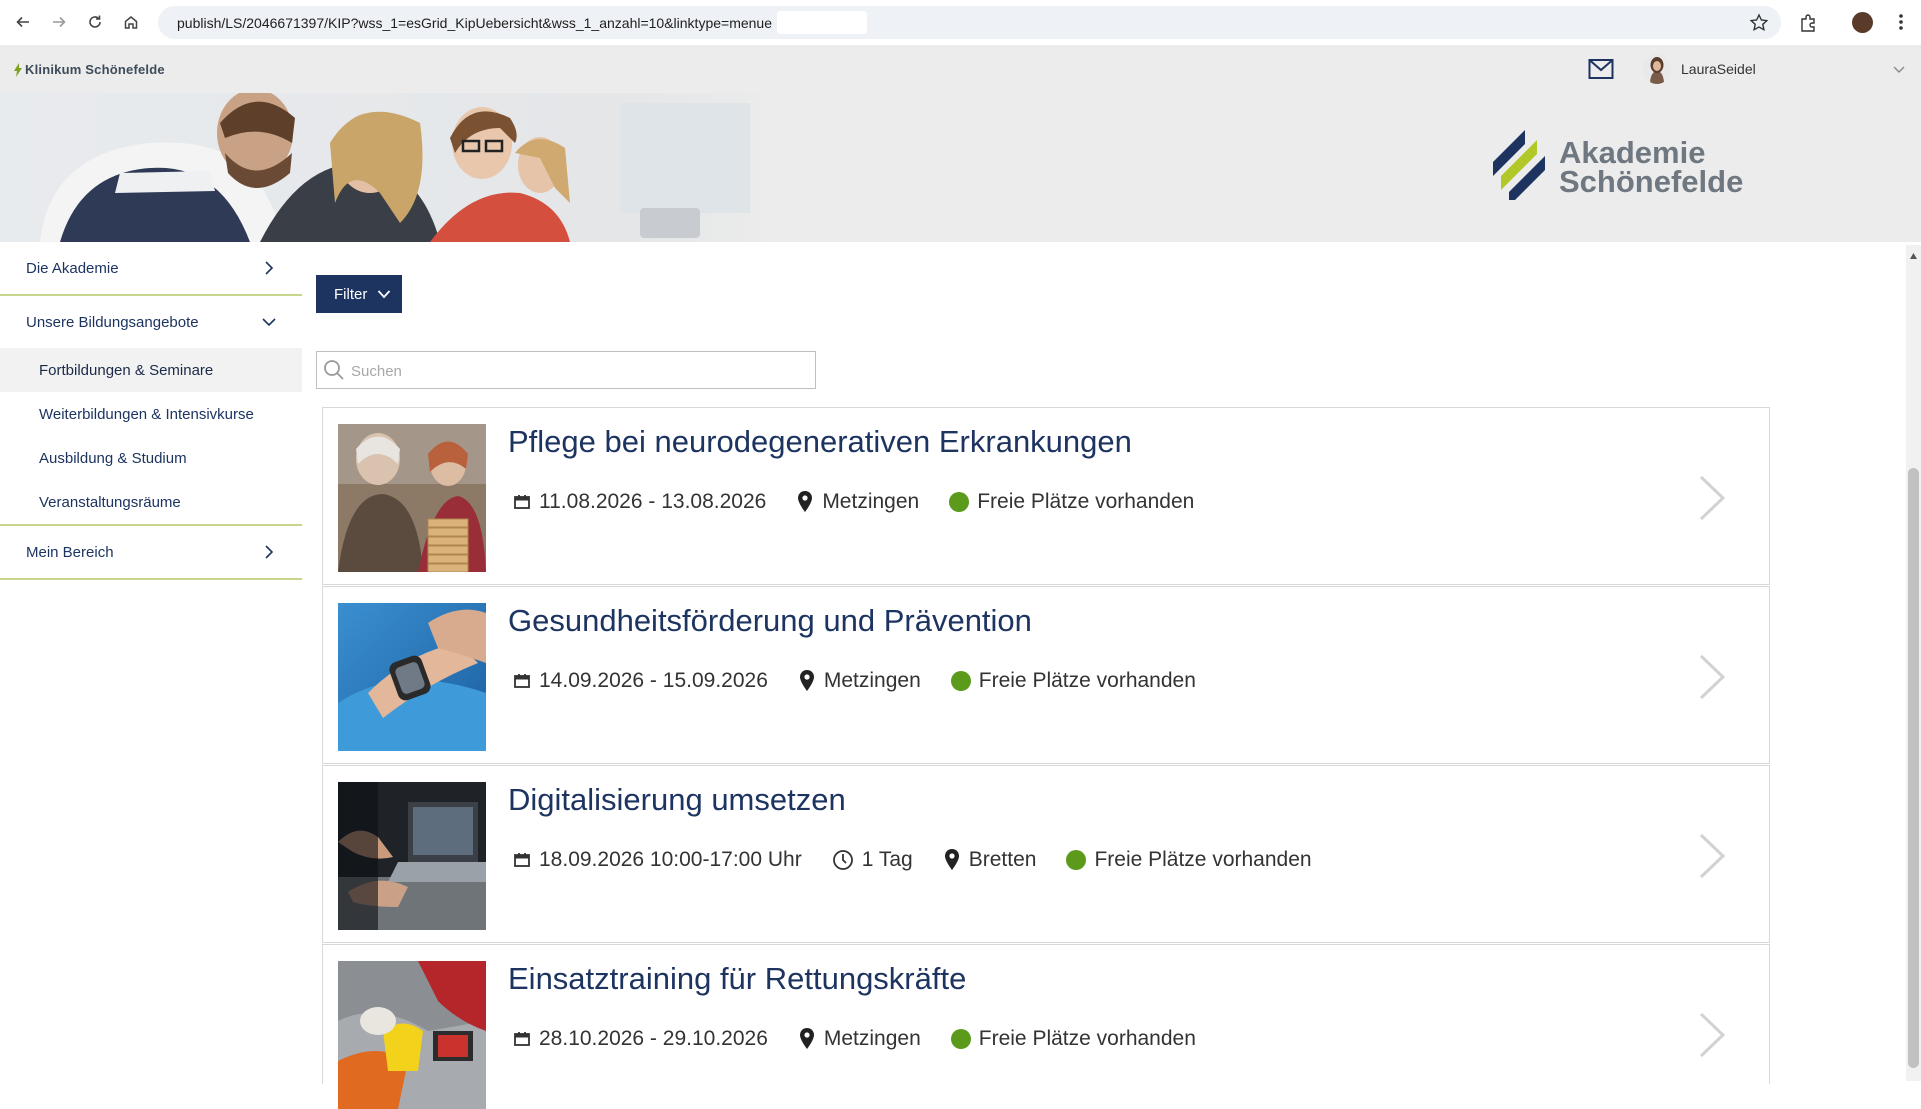 Image resolution: width=1921 pixels, height=1109 pixels. I want to click on filter-button: Filter, so click(359, 294).